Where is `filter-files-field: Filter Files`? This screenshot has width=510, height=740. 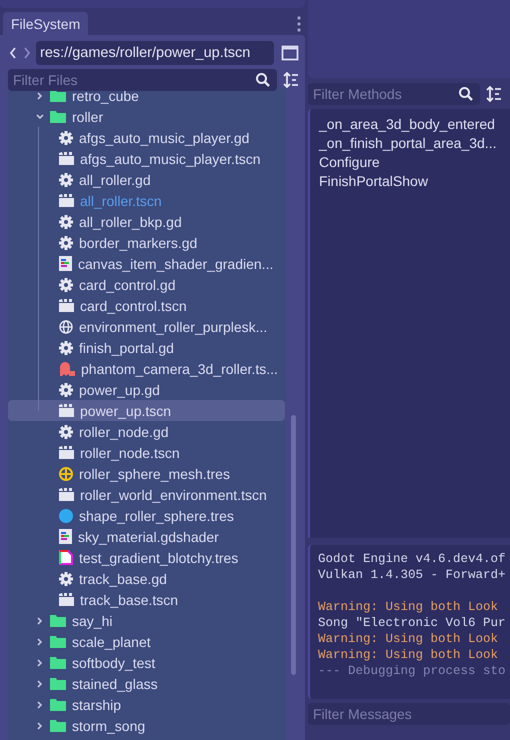
filter-files-field: Filter Files is located at coordinates (142, 80).